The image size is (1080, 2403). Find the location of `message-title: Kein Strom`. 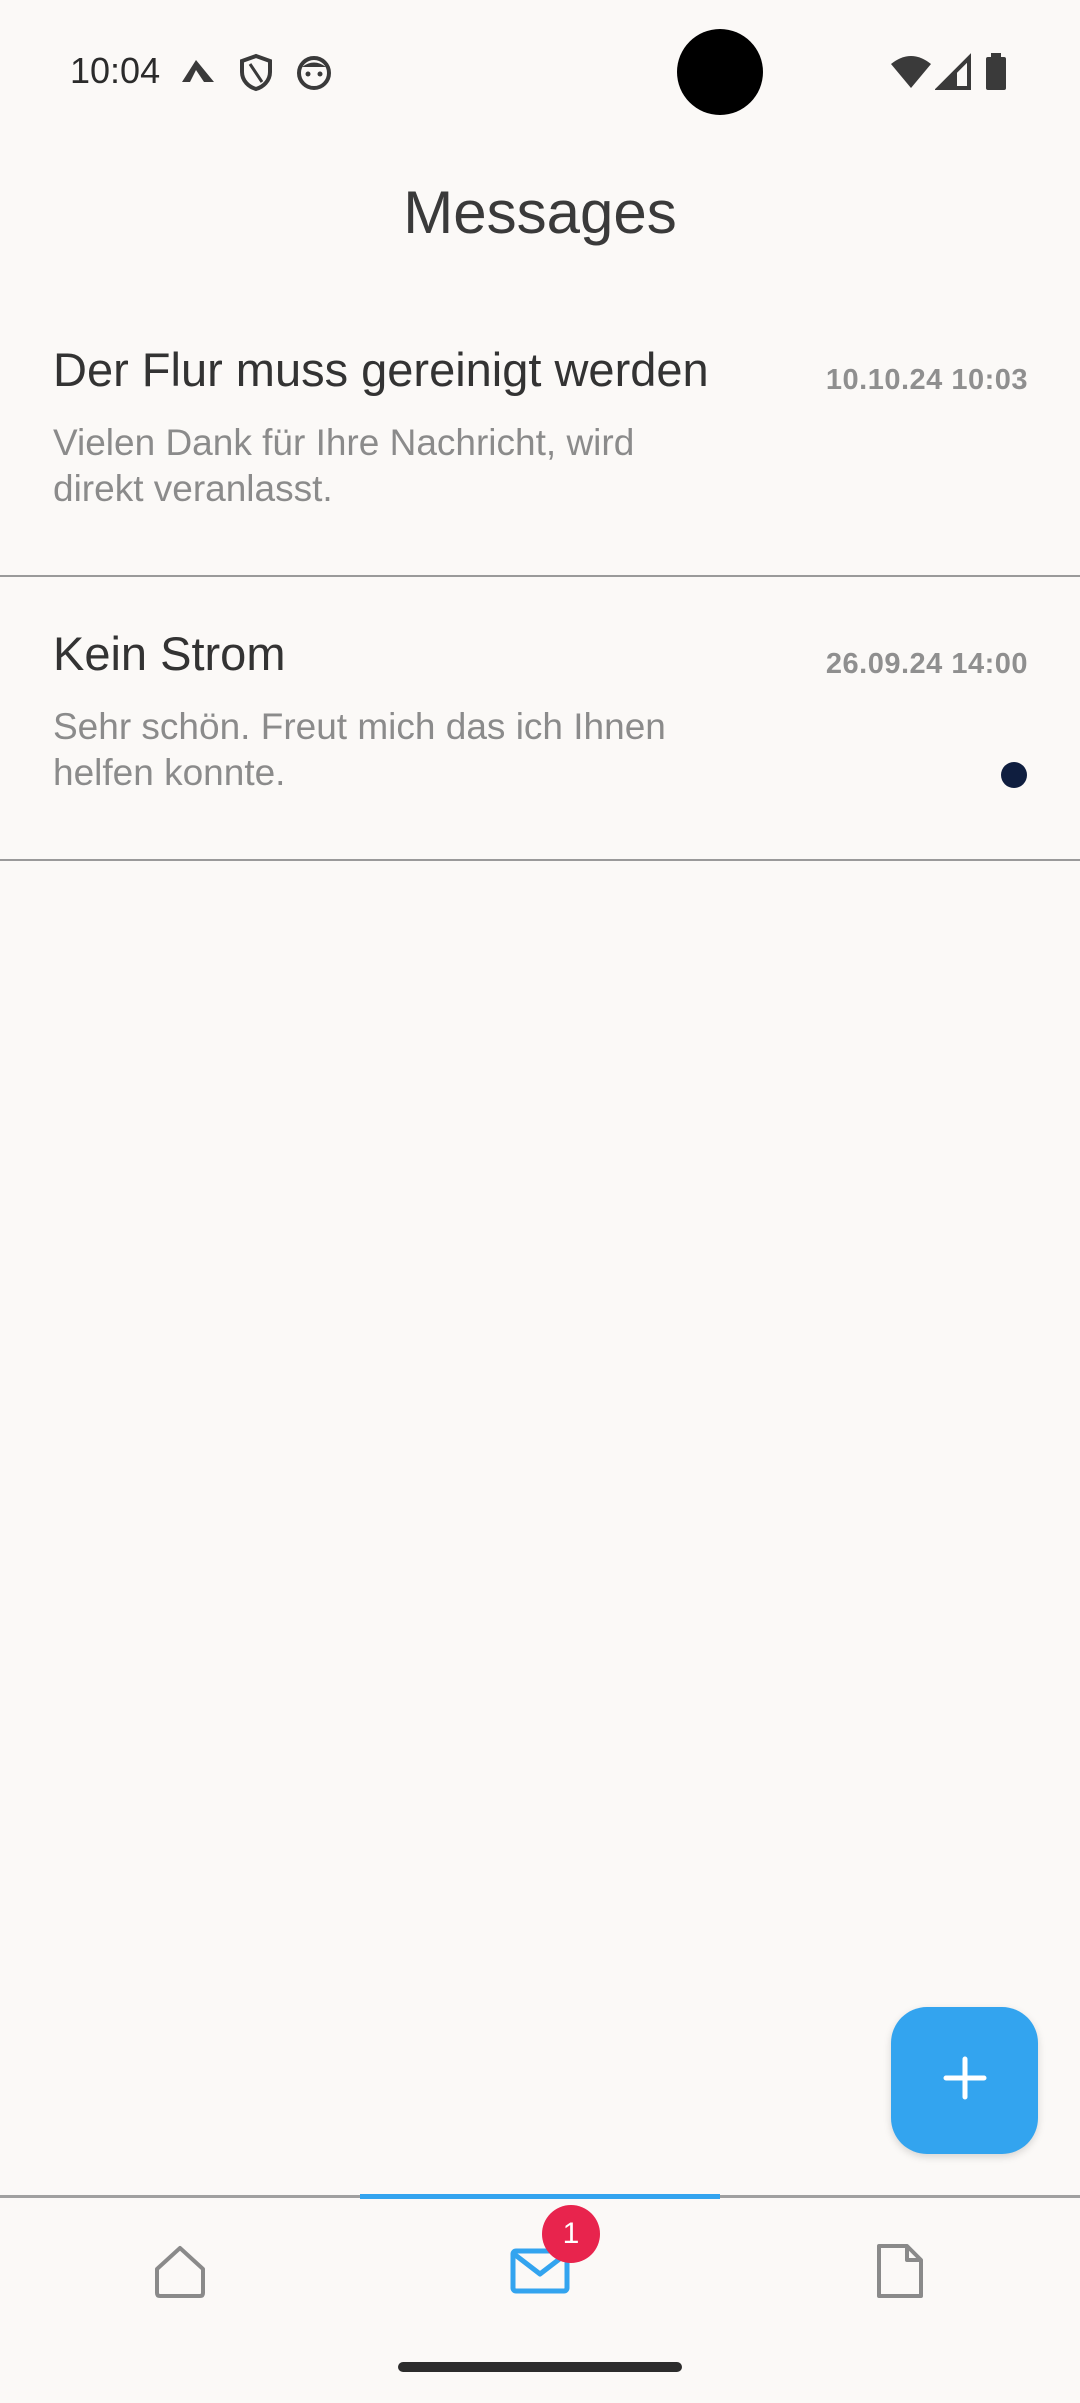

message-title: Kein Strom is located at coordinates (169, 653).